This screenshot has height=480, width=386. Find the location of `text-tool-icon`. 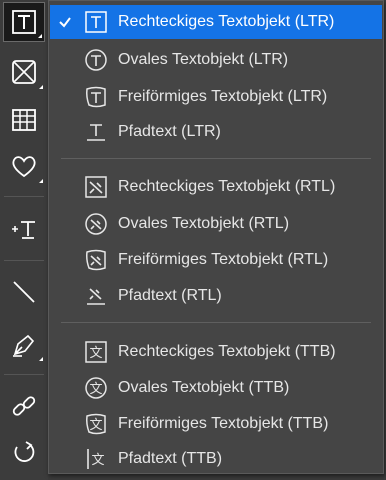

text-tool-icon is located at coordinates (24, 22).